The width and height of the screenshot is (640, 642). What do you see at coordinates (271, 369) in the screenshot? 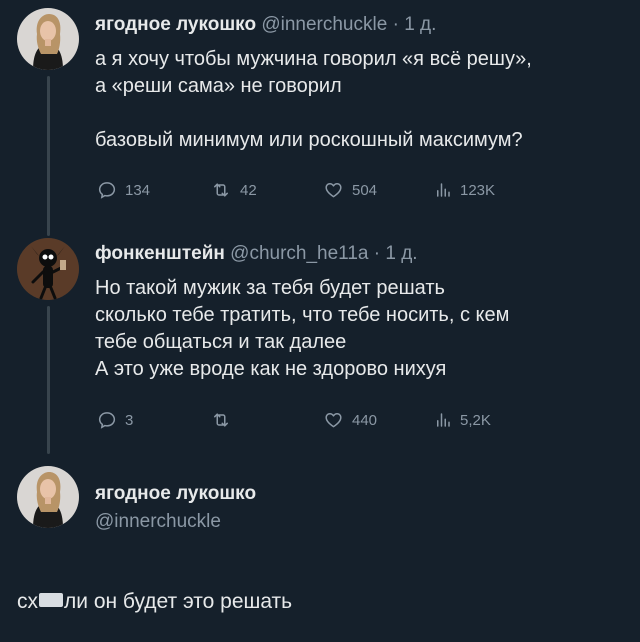
I see `tweet-line: А это уже вроде как не здорово нихуя` at bounding box center [271, 369].